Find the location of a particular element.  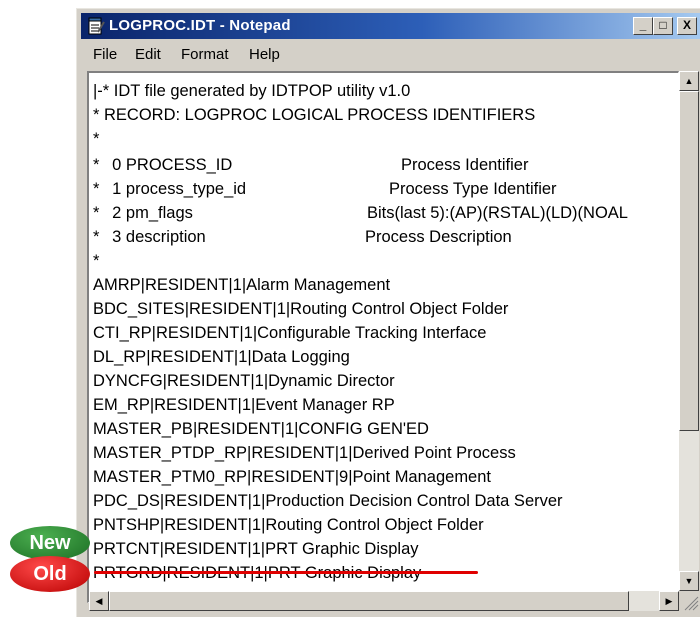

record-line: AMRP|RESIDENT|1|Alarm Management is located at coordinates (242, 285).